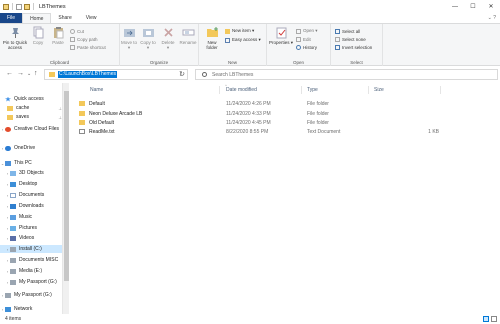  Describe the element at coordinates (96, 90) in the screenshot. I see `column-header-name: Name` at that location.